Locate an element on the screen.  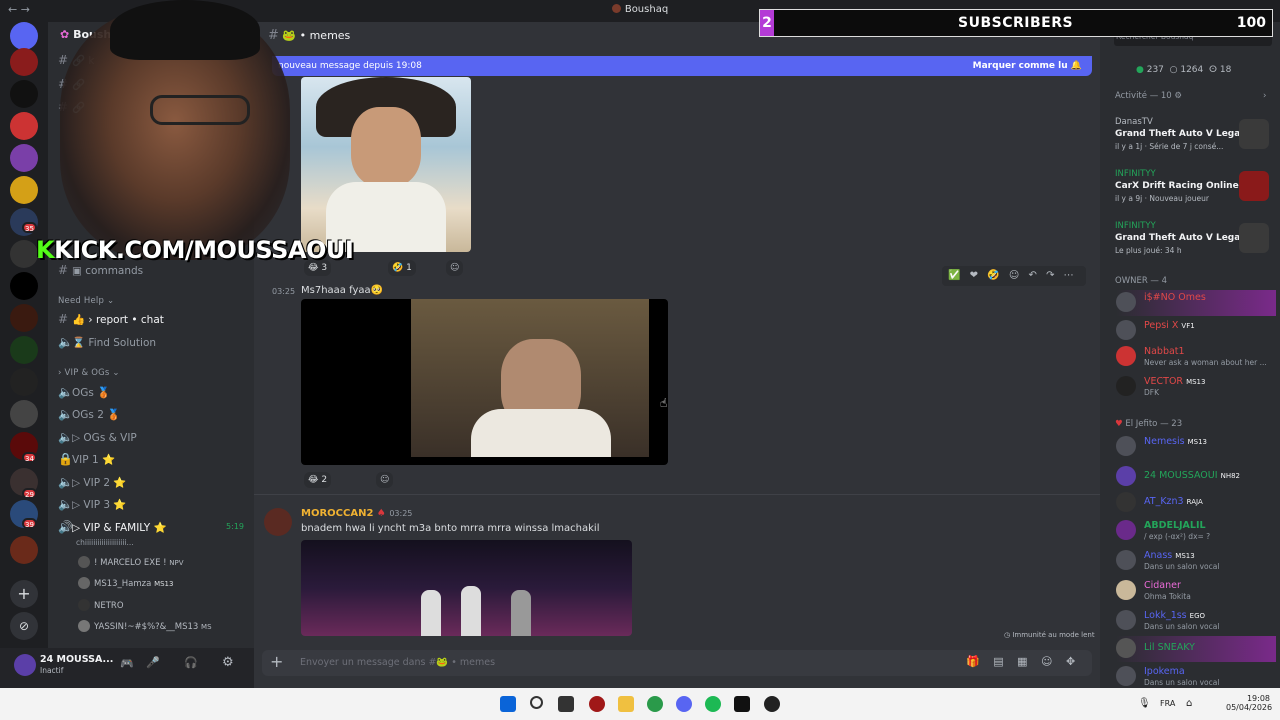
network-icon: ⌂ is located at coordinates (1189, 703).